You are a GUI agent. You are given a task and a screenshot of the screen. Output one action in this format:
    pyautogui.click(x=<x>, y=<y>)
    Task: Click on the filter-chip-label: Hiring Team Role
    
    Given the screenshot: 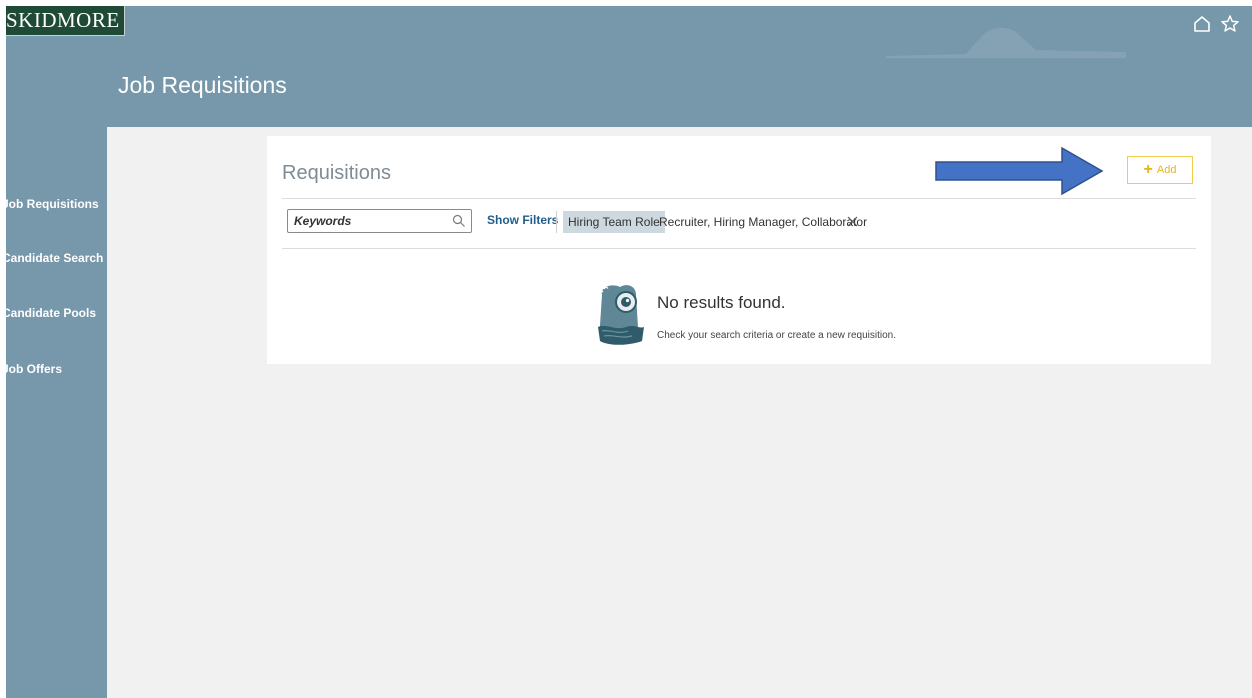 What is the action you would take?
    pyautogui.click(x=614, y=222)
    